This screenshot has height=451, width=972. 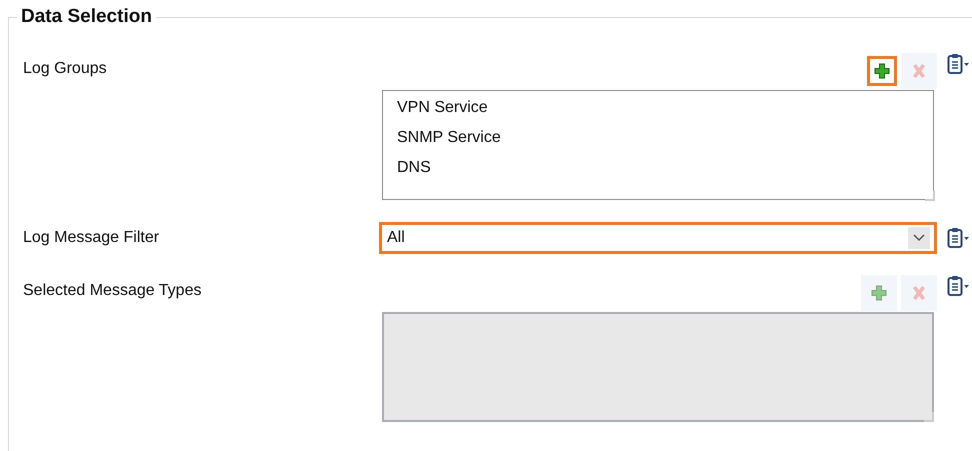 I want to click on chevron-down-icon, so click(x=919, y=238).